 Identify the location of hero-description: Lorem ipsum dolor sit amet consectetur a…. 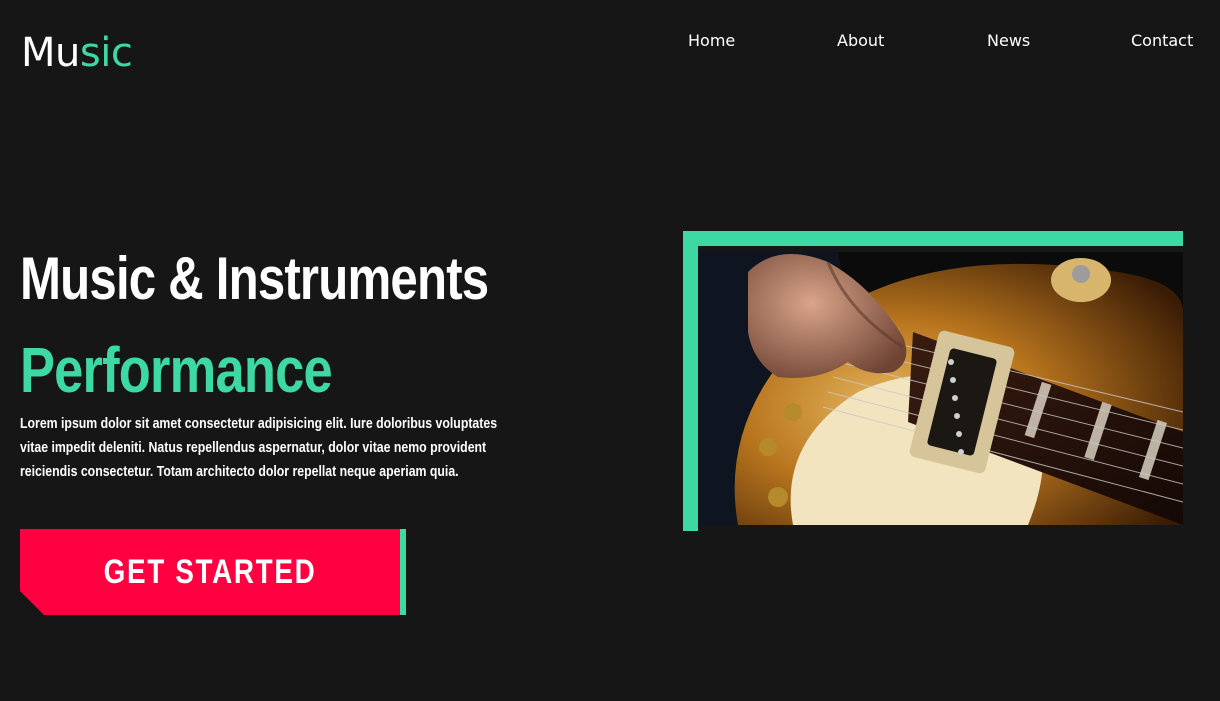
(259, 447).